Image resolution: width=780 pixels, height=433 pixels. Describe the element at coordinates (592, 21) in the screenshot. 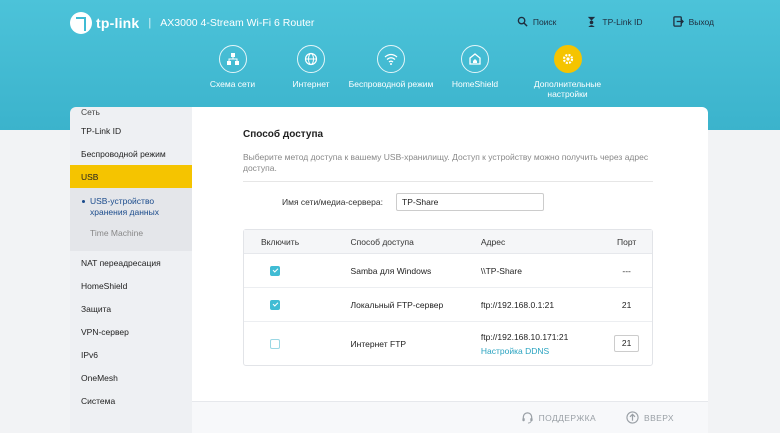

I see `user-id-icon` at that location.